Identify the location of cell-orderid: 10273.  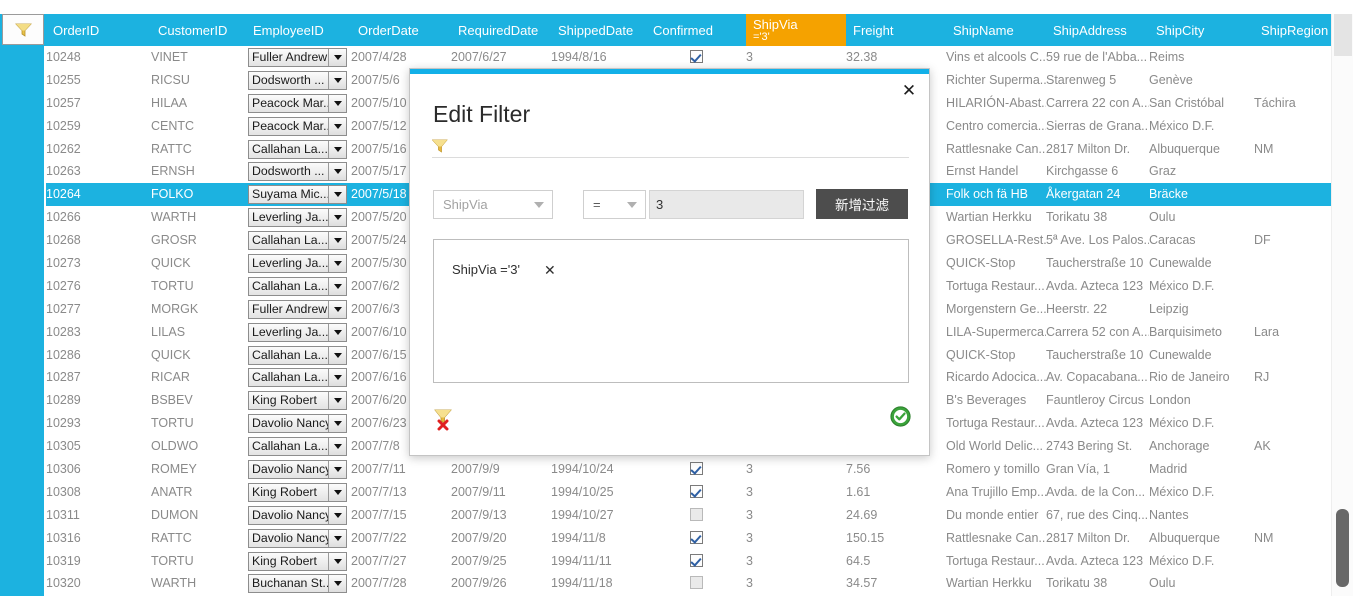
(96, 263).